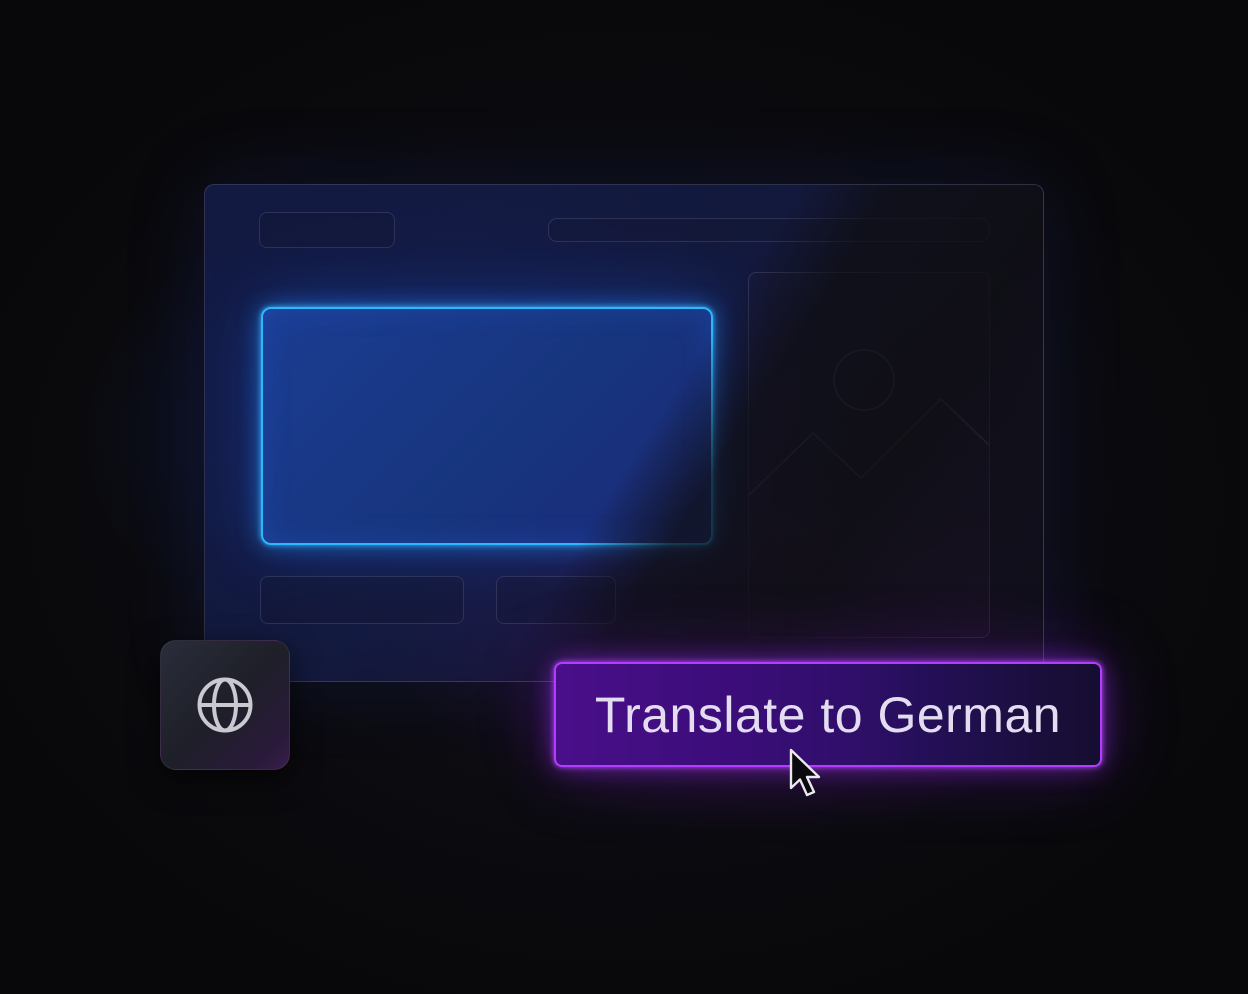 The image size is (1248, 994). I want to click on logo-placeholder, so click(327, 230).